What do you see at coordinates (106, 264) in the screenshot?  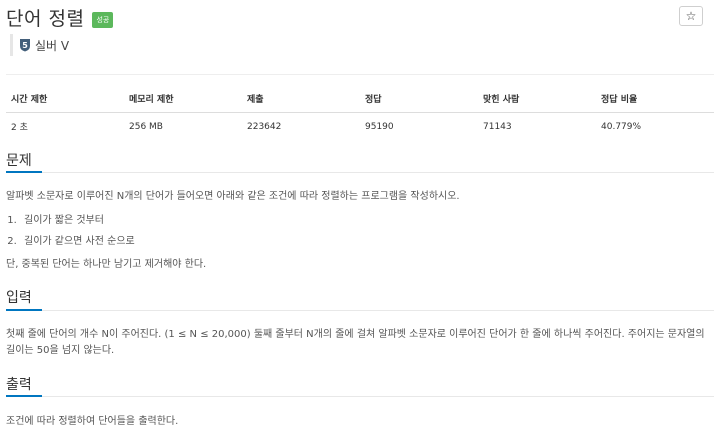 I see `problem-note: 단, 중복된 단어는 하나만 남기고 제거해야 한다.` at bounding box center [106, 264].